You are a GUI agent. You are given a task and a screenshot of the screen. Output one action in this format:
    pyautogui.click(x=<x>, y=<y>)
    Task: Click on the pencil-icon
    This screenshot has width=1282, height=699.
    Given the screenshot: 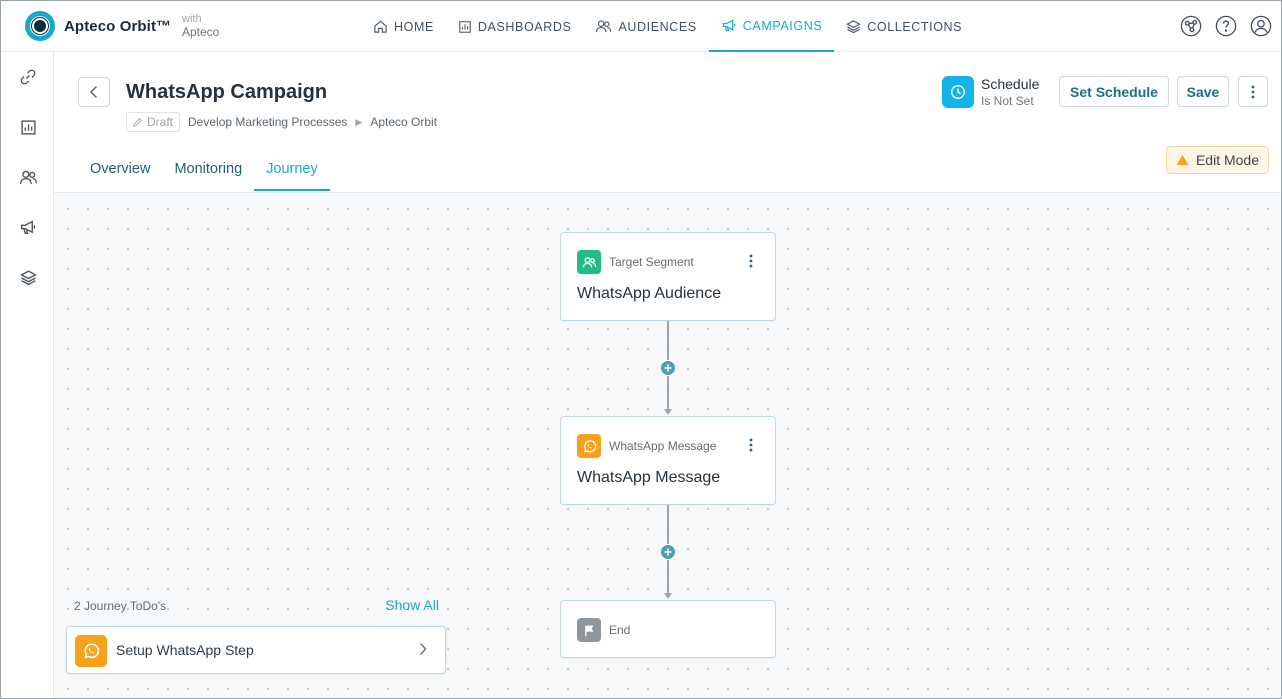 What is the action you would take?
    pyautogui.click(x=137, y=122)
    